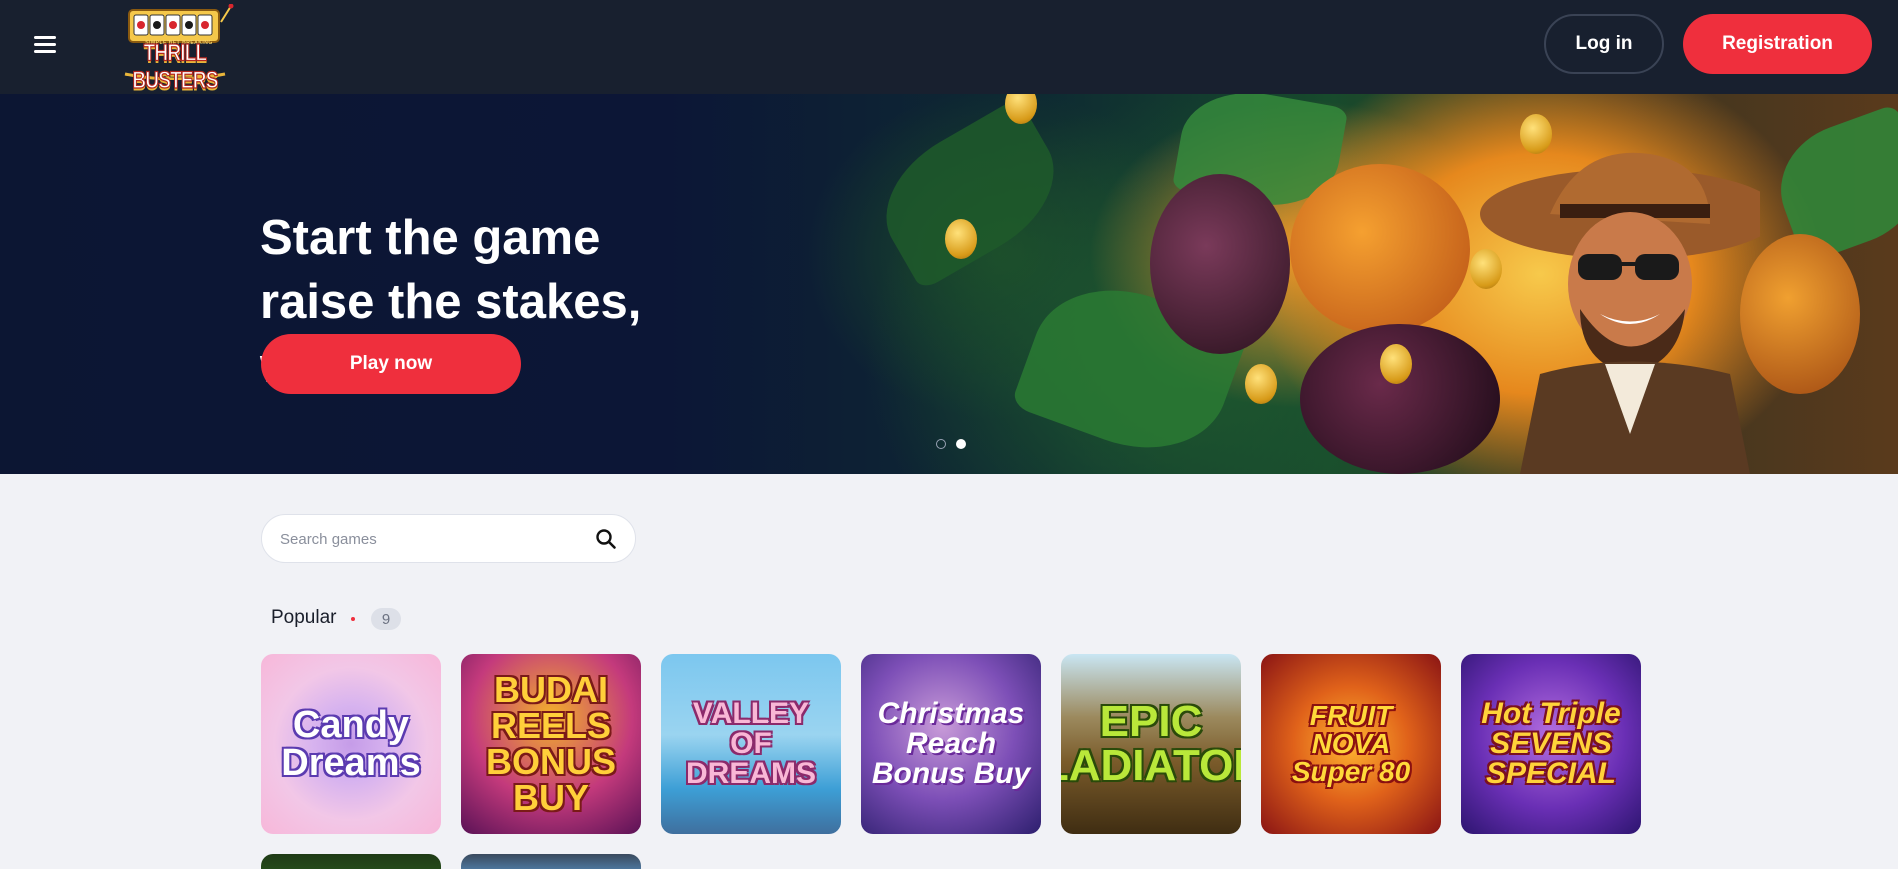 This screenshot has height=869, width=1898. What do you see at coordinates (451, 302) in the screenshot?
I see `hero-headline-line-2: raise the stakes,` at bounding box center [451, 302].